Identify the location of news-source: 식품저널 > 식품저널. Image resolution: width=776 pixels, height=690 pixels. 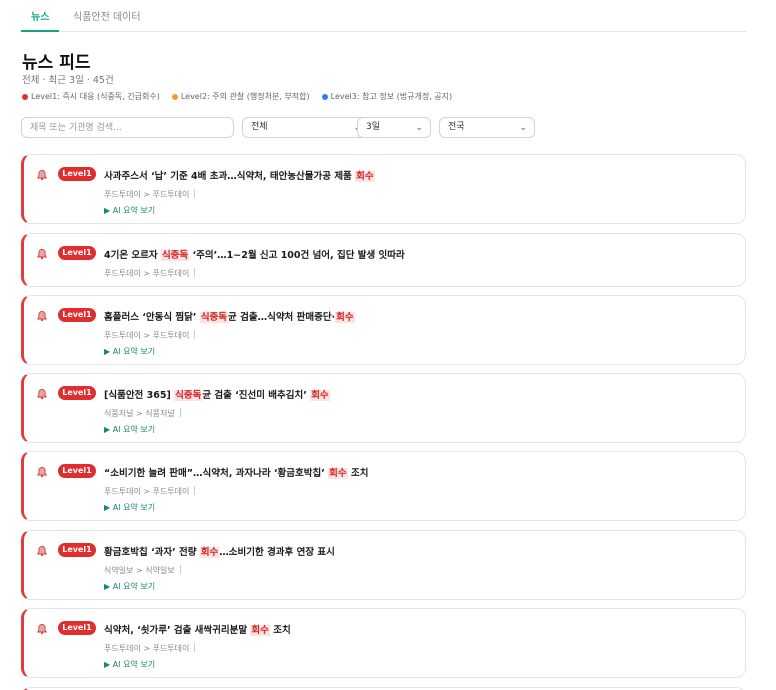
(142, 413).